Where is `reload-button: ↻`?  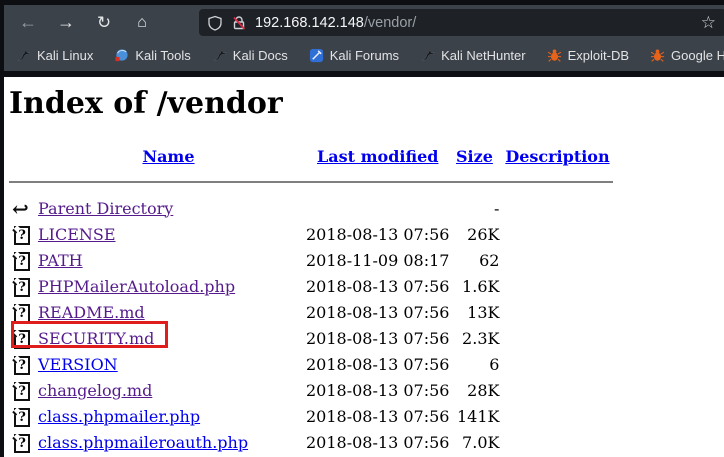 reload-button: ↻ is located at coordinates (104, 23).